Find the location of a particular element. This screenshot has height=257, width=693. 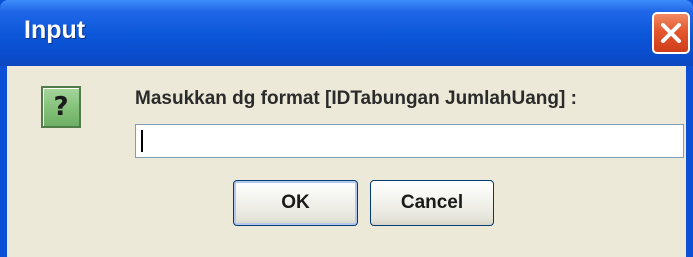

cancel-button: Cancel is located at coordinates (432, 203).